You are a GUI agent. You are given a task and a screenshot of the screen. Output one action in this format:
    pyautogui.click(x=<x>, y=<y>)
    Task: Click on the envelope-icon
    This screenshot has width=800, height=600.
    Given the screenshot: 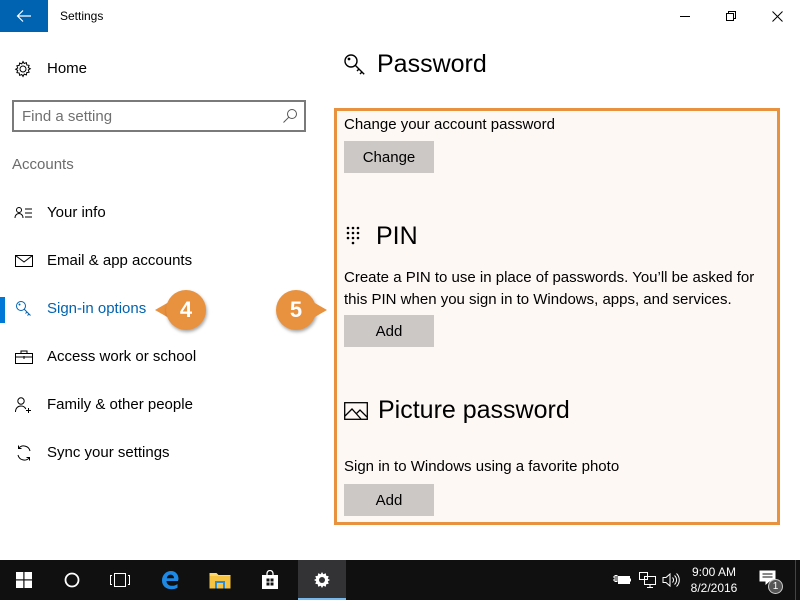 What is the action you would take?
    pyautogui.click(x=24, y=261)
    